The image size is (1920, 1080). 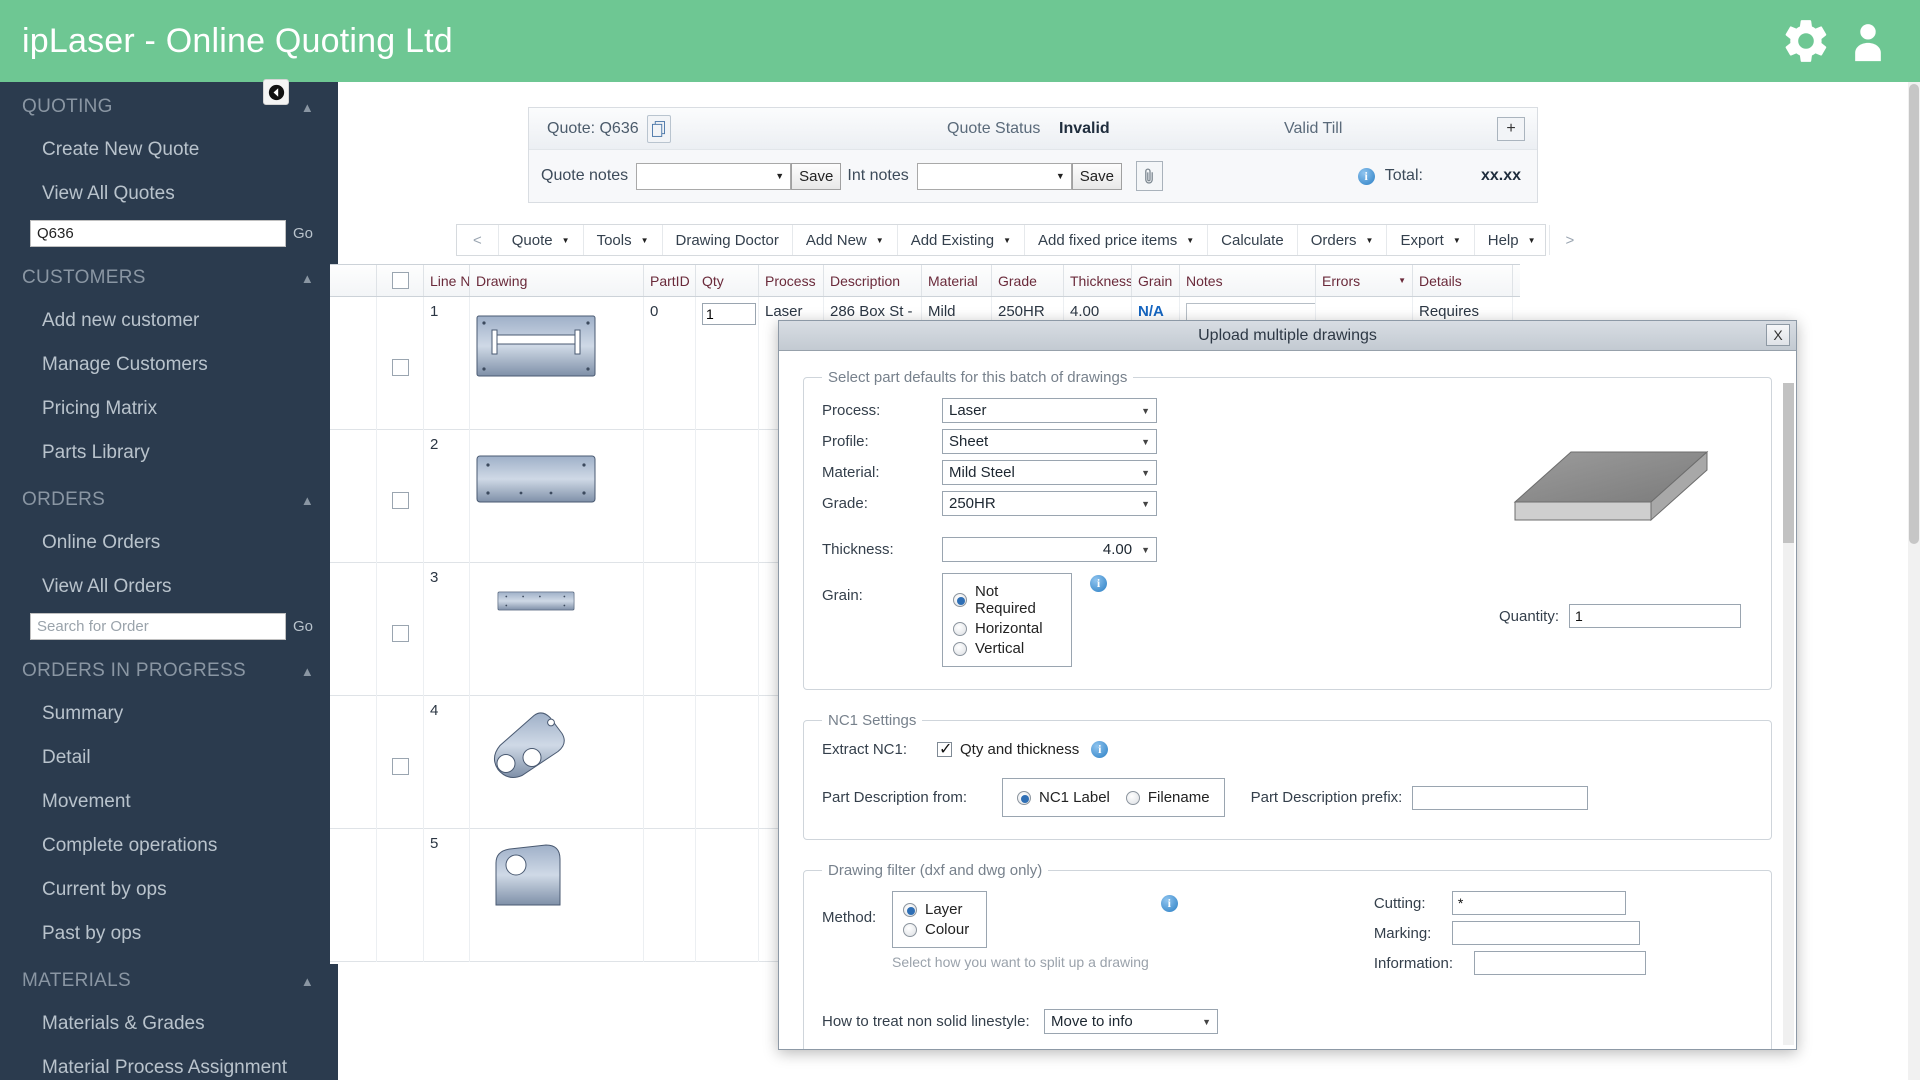 What do you see at coordinates (1511, 128) in the screenshot?
I see `add-valid-till-button: +` at bounding box center [1511, 128].